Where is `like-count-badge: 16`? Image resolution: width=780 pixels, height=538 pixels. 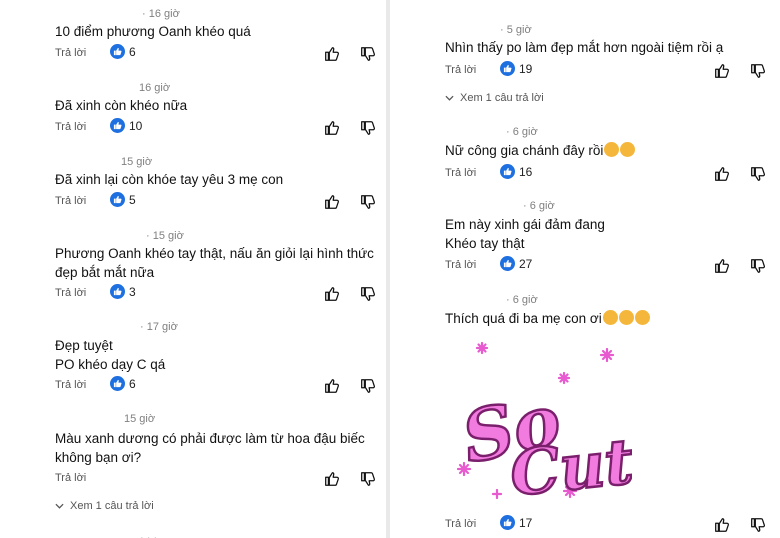
like-count-badge: 16 is located at coordinates (516, 171).